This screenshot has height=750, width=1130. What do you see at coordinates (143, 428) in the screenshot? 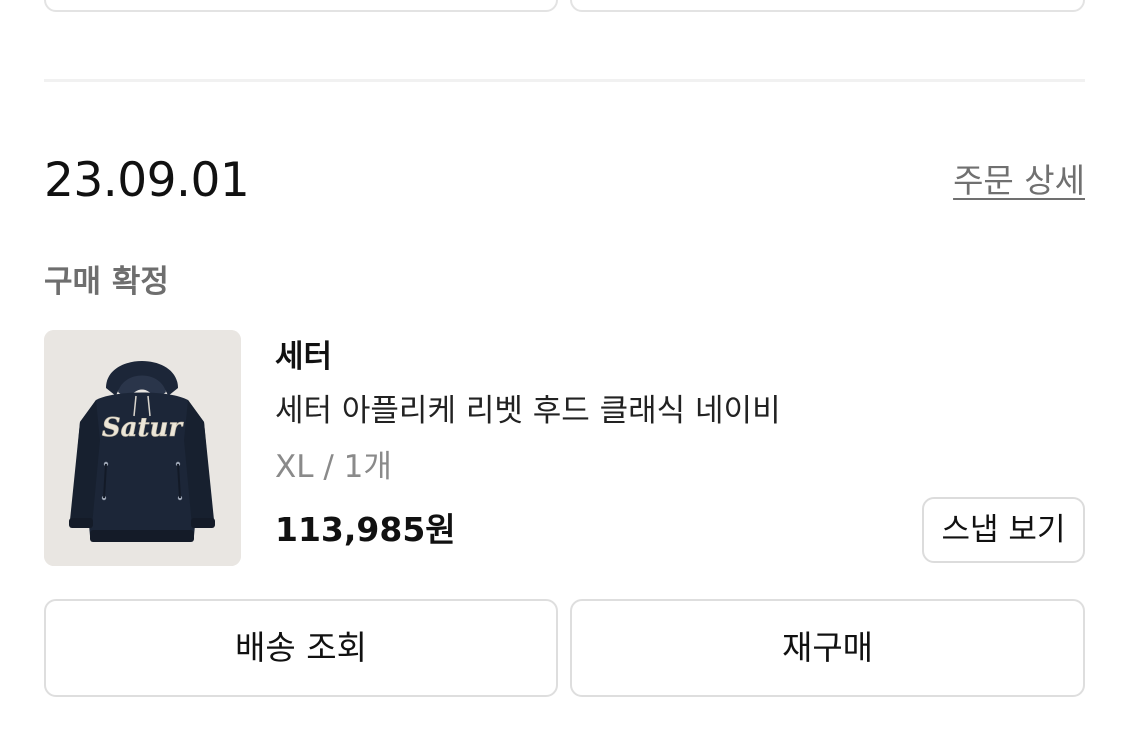
I see `applique-text: Satur` at bounding box center [143, 428].